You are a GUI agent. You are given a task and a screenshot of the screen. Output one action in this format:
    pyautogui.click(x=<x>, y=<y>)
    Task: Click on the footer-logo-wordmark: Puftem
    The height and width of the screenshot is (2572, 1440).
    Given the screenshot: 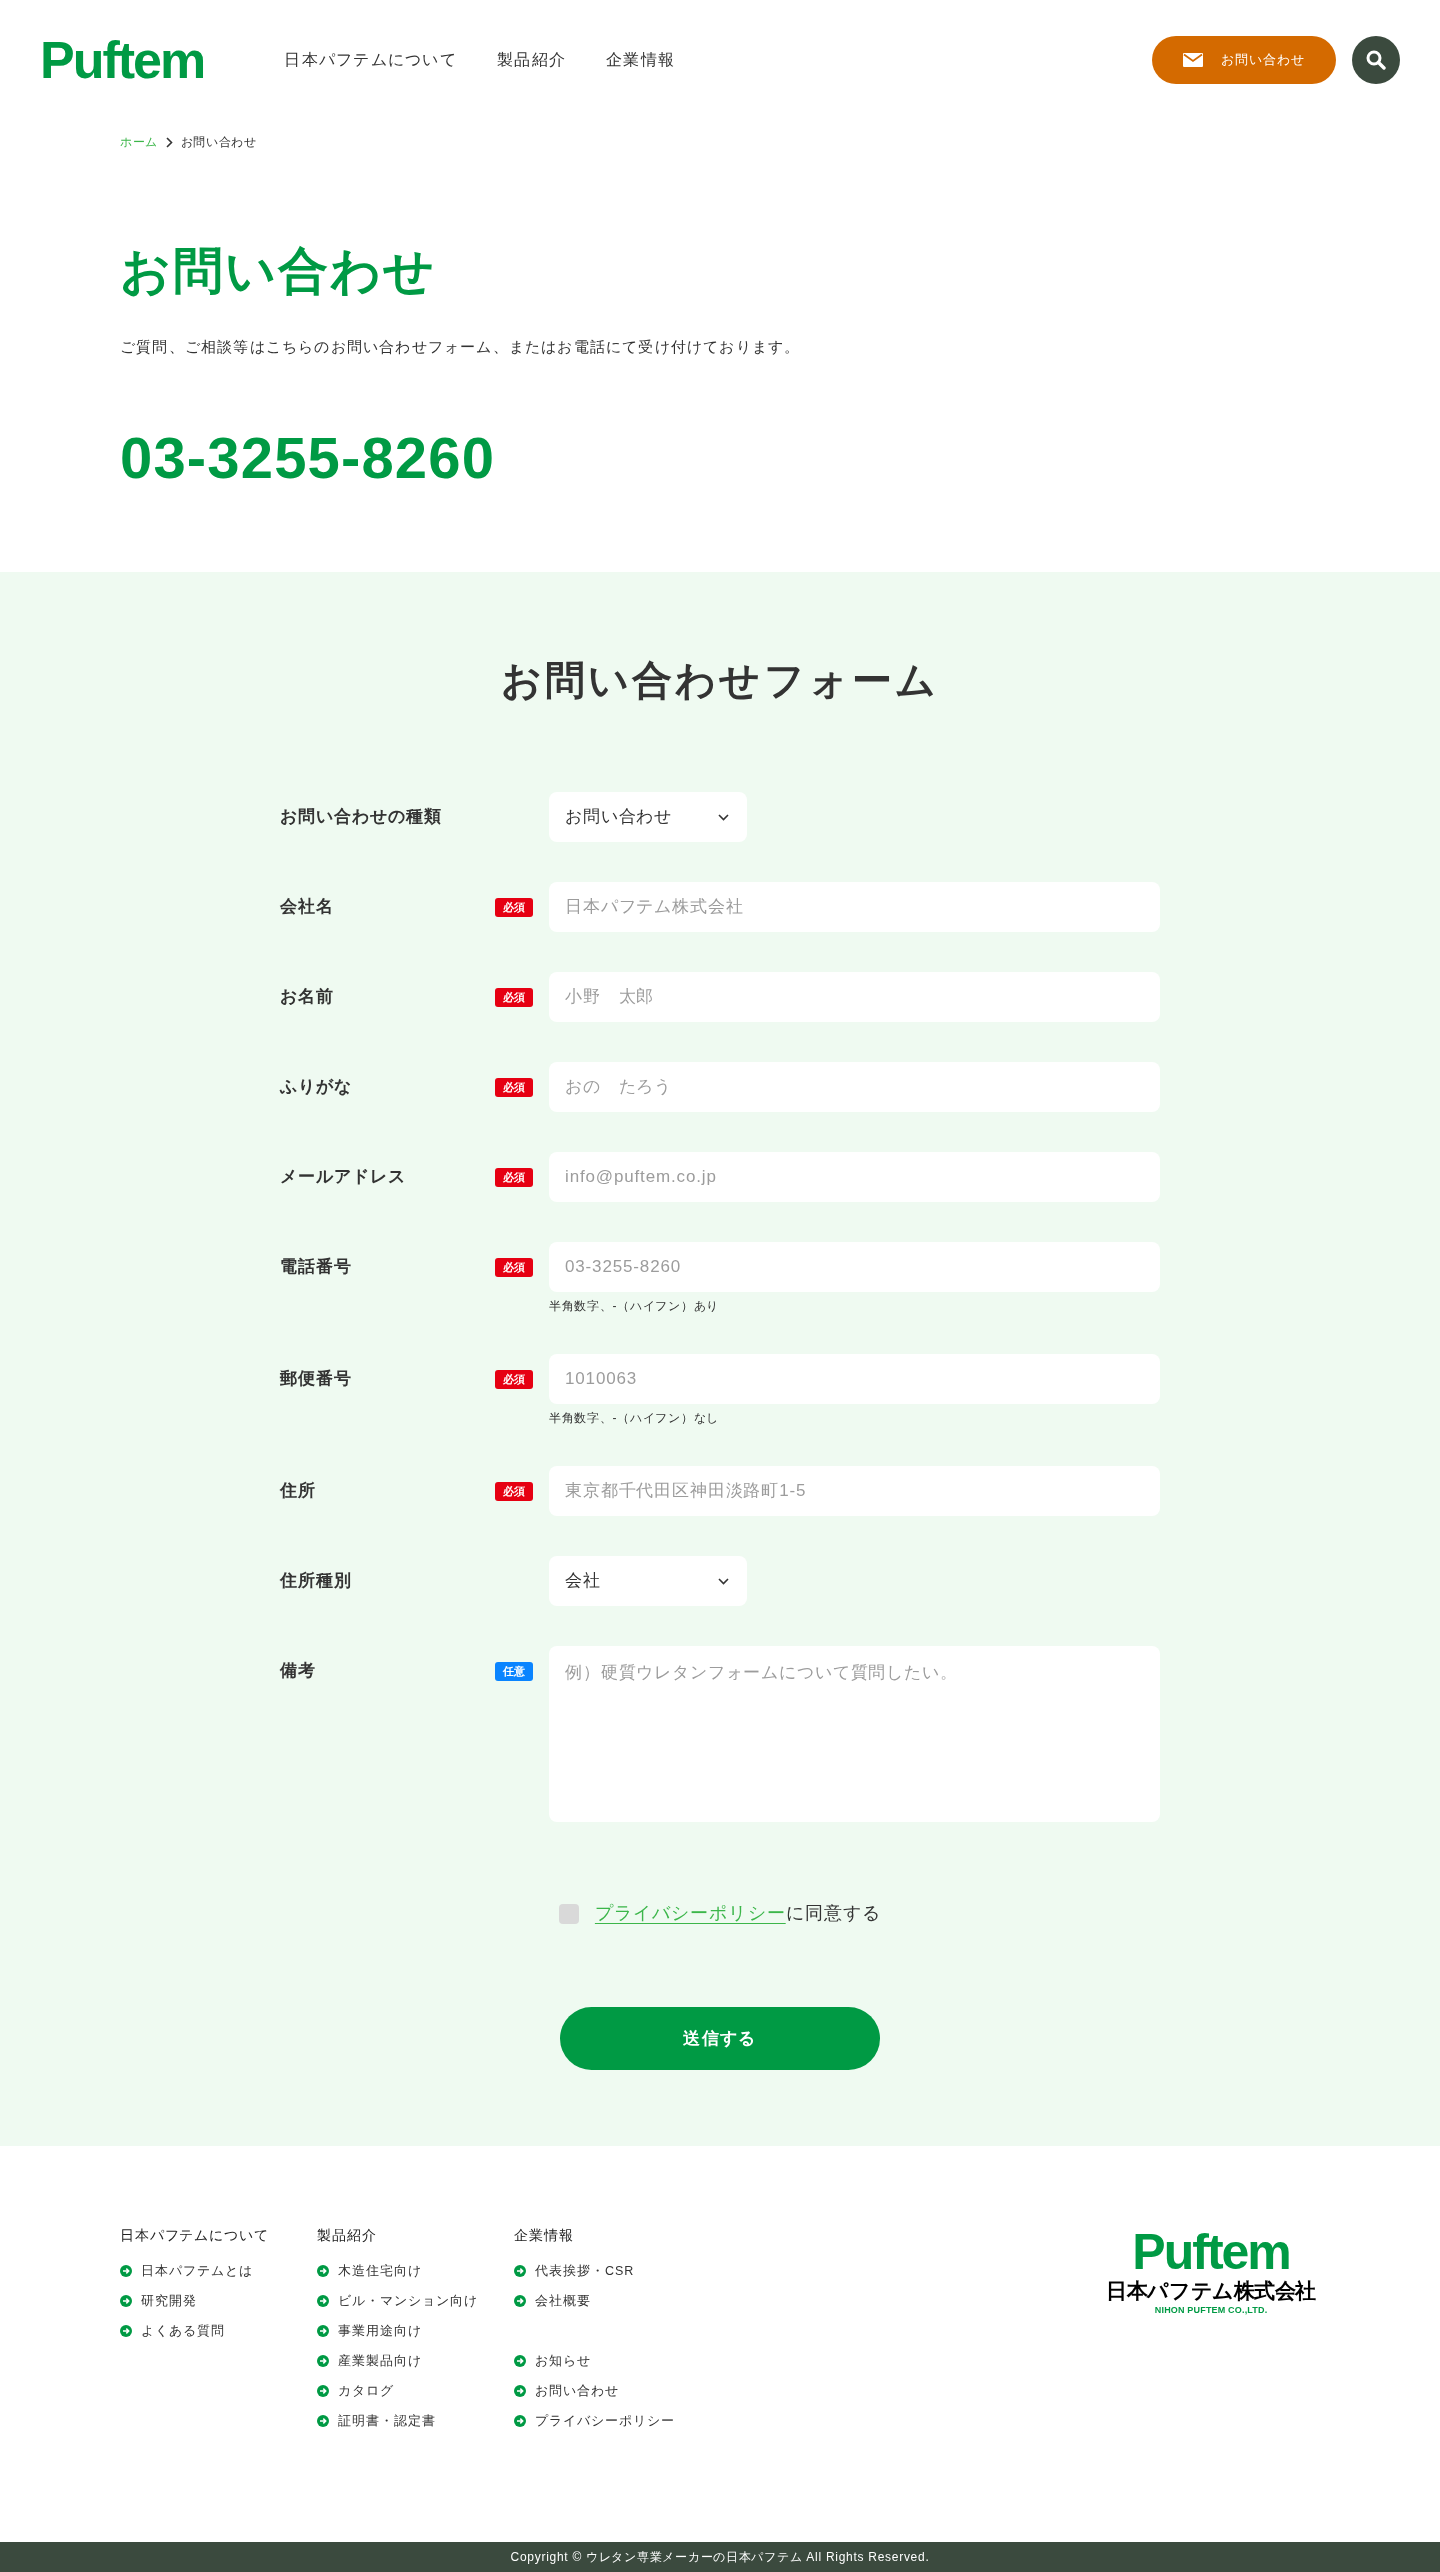 What is the action you would take?
    pyautogui.click(x=1211, y=2252)
    